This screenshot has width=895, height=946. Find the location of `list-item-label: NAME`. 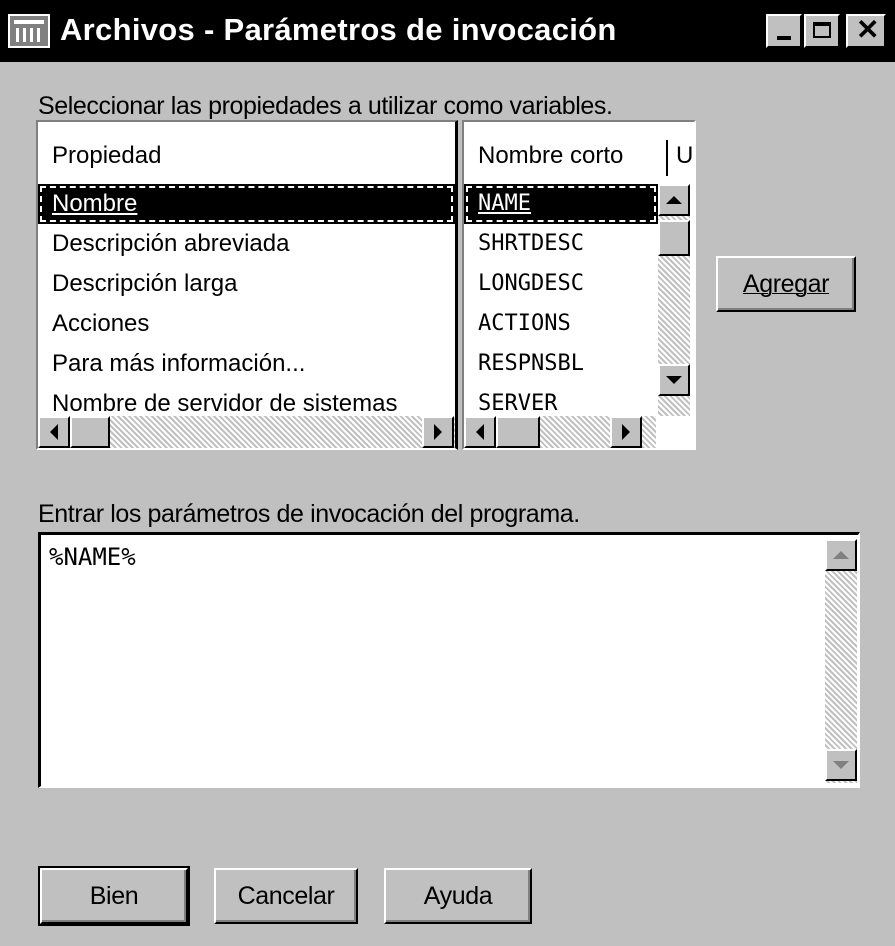

list-item-label: NAME is located at coordinates (504, 203).